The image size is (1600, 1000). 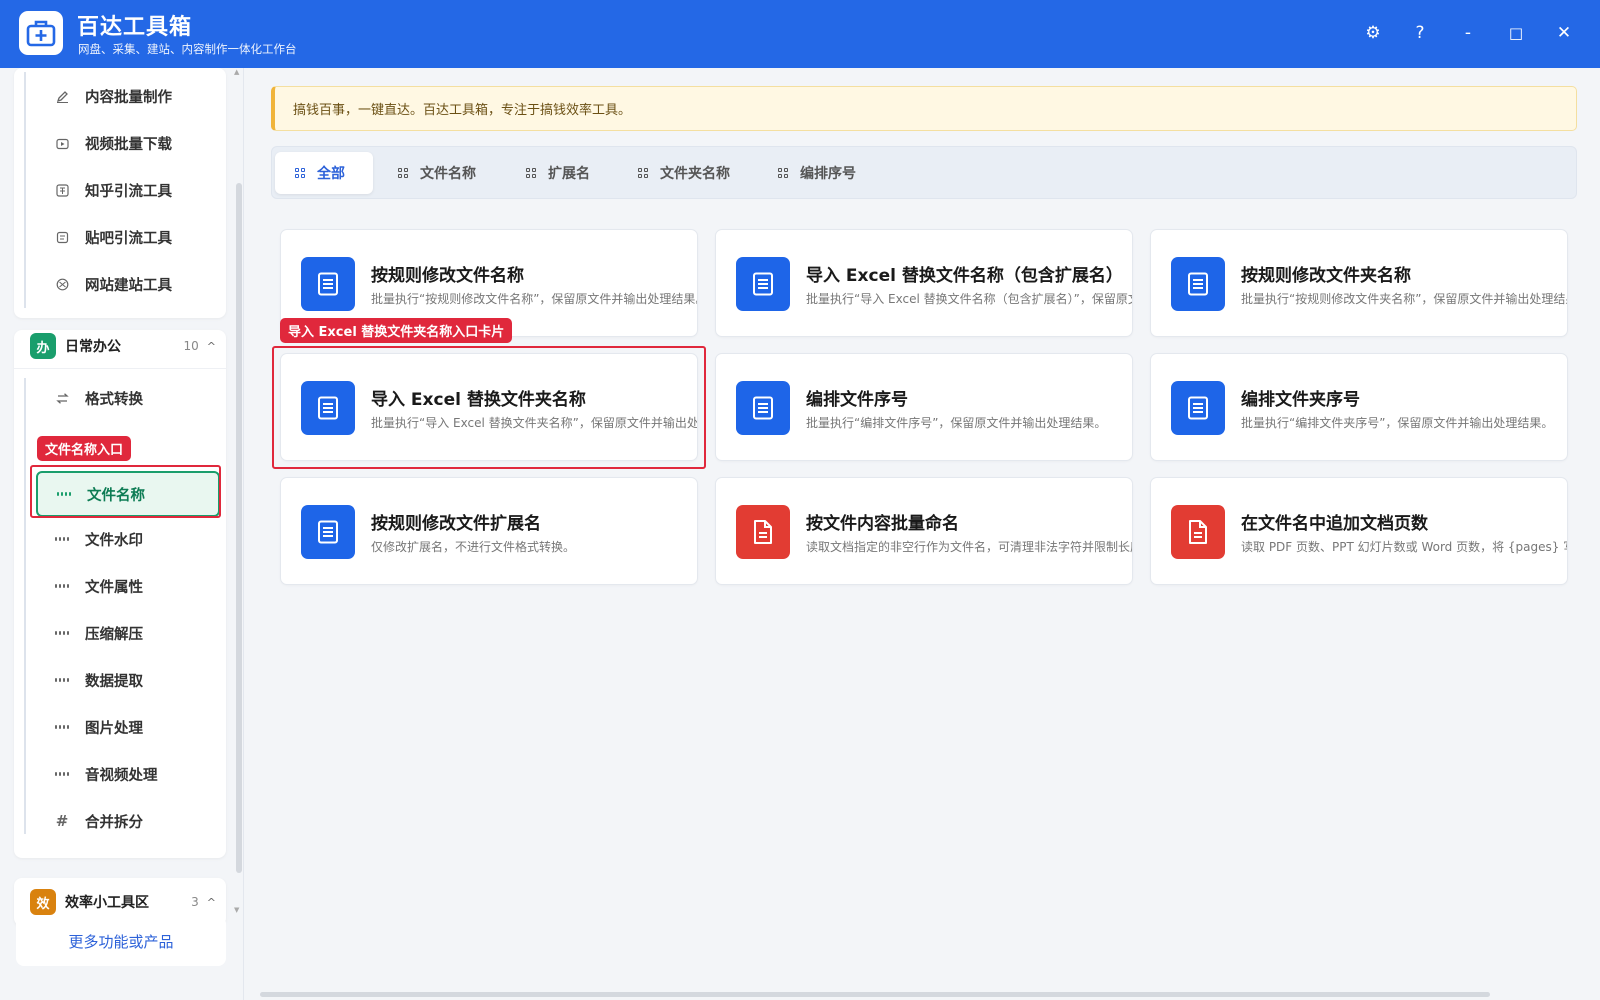 I want to click on sidebar-item-filename: 文件名称, so click(x=128, y=494).